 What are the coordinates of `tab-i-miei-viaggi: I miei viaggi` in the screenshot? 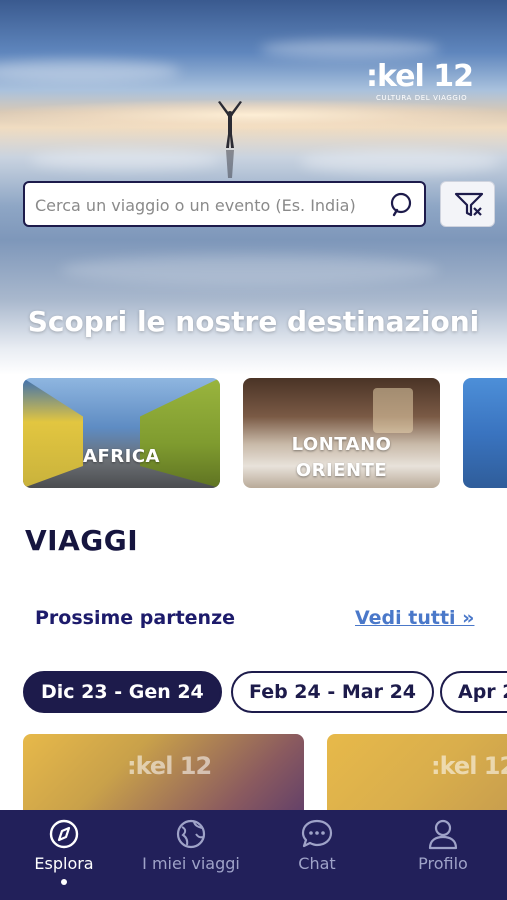 It's located at (191, 858).